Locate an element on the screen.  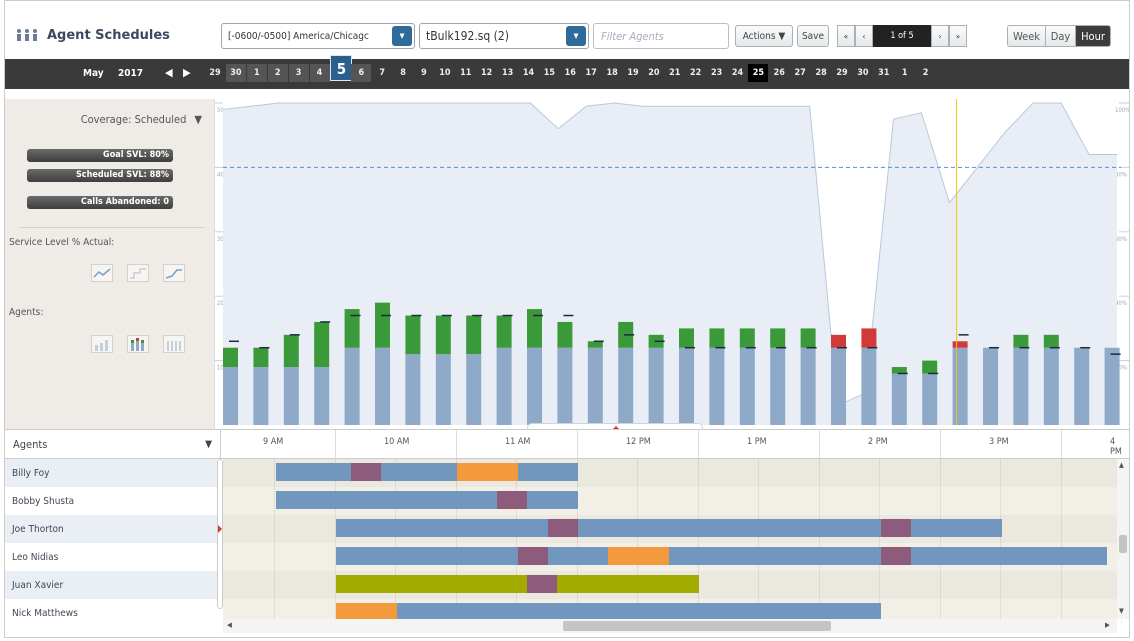
day-11: 11 is located at coordinates (466, 73).